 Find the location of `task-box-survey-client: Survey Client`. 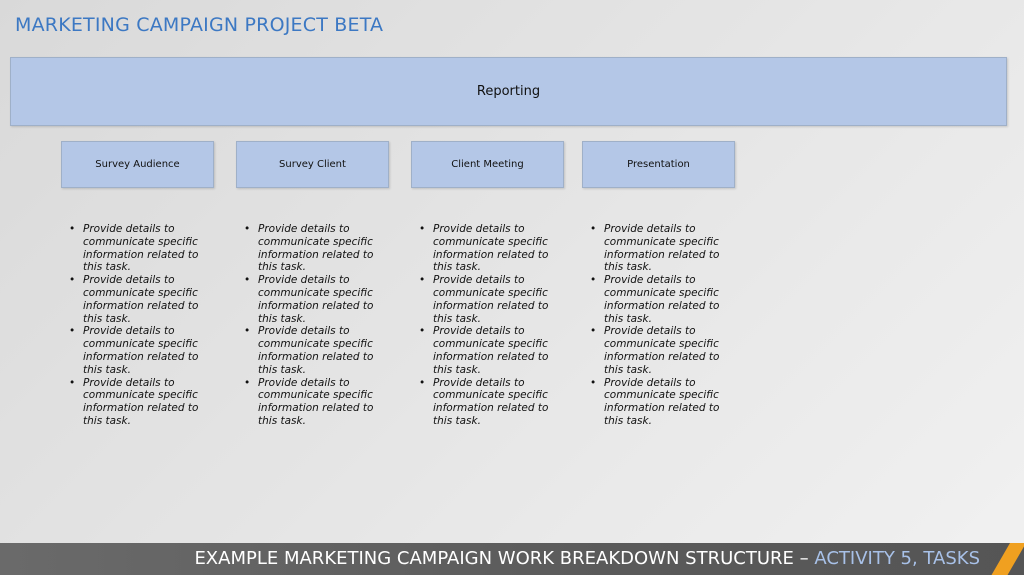

task-box-survey-client: Survey Client is located at coordinates (312, 164).